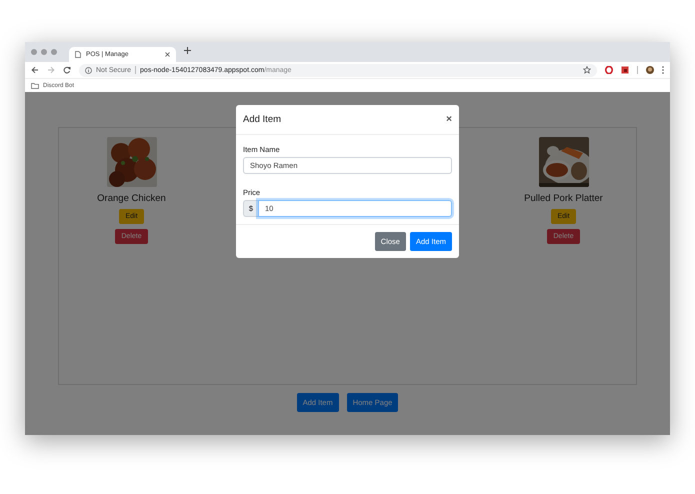  I want to click on info-icon, so click(88, 70).